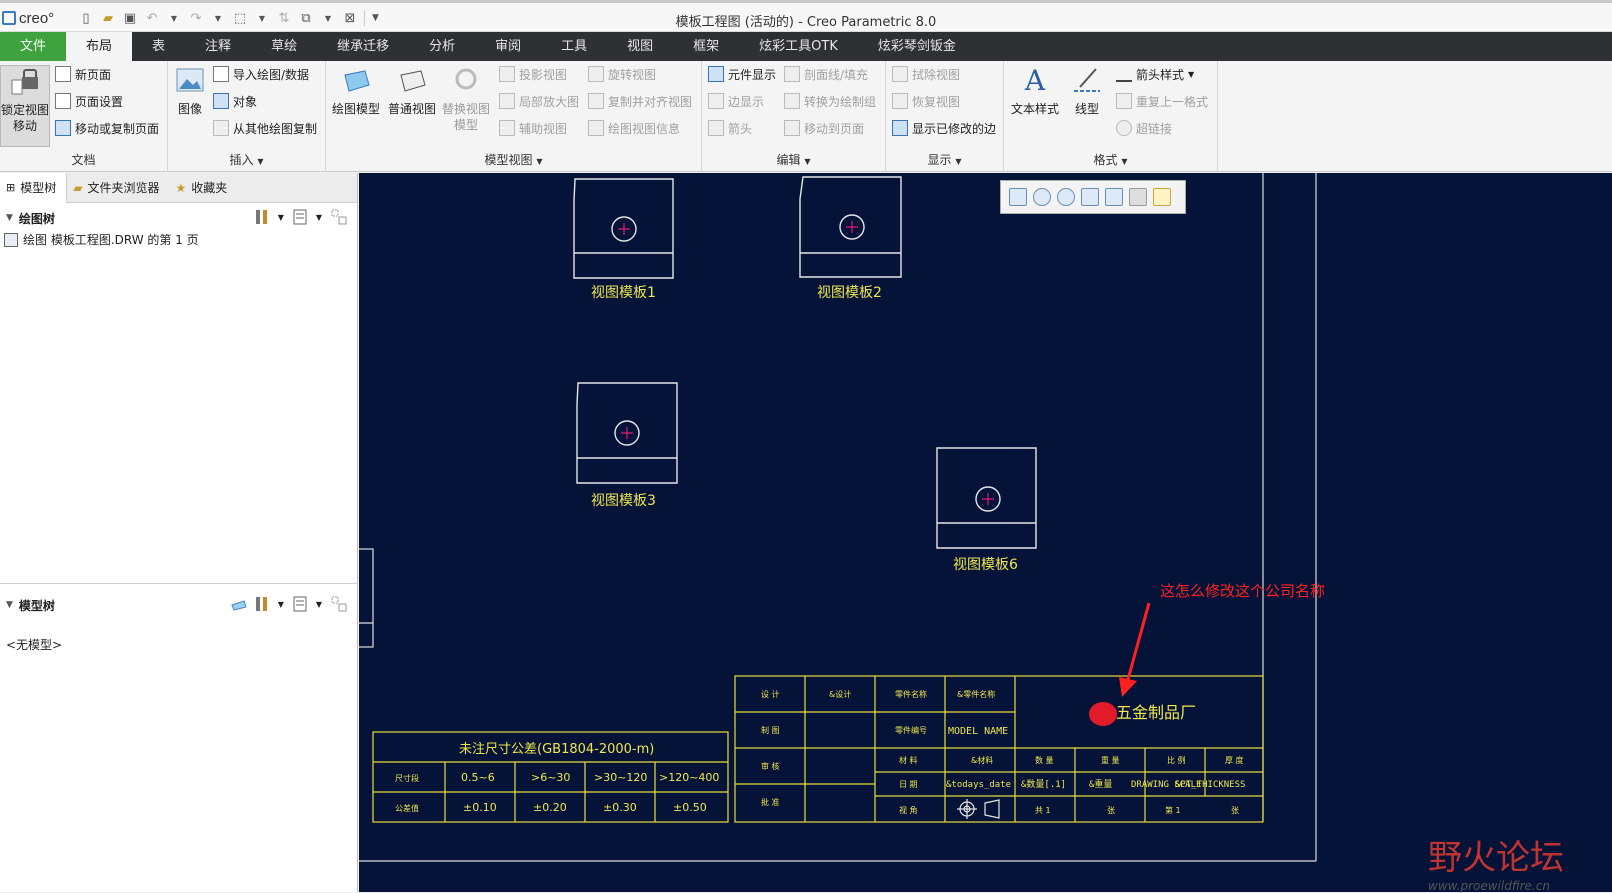  Describe the element at coordinates (627, 445) in the screenshot. I see `view-template-3: 视图模板3` at that location.